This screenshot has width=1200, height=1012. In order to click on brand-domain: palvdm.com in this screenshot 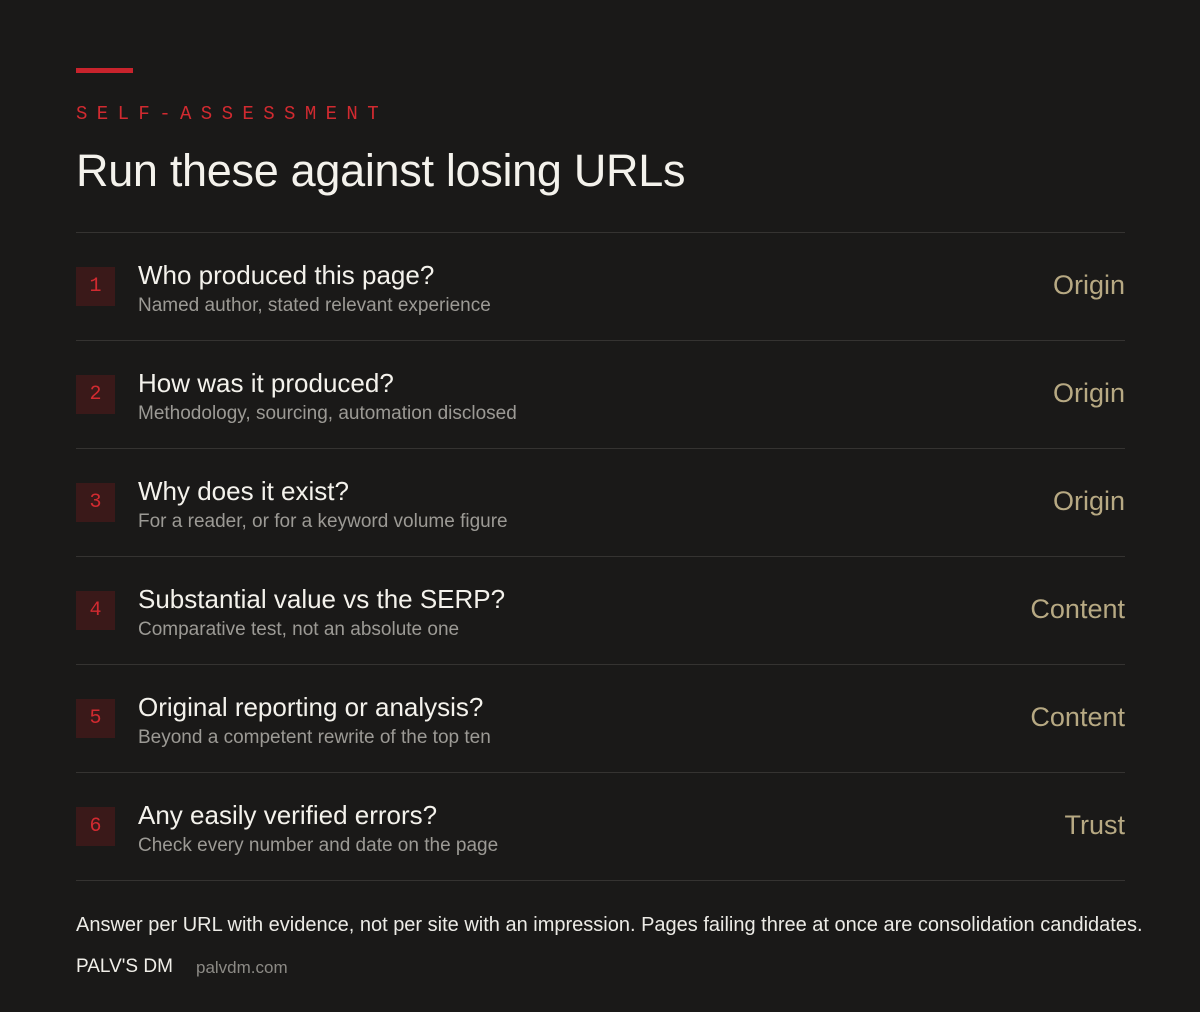, I will do `click(242, 967)`.